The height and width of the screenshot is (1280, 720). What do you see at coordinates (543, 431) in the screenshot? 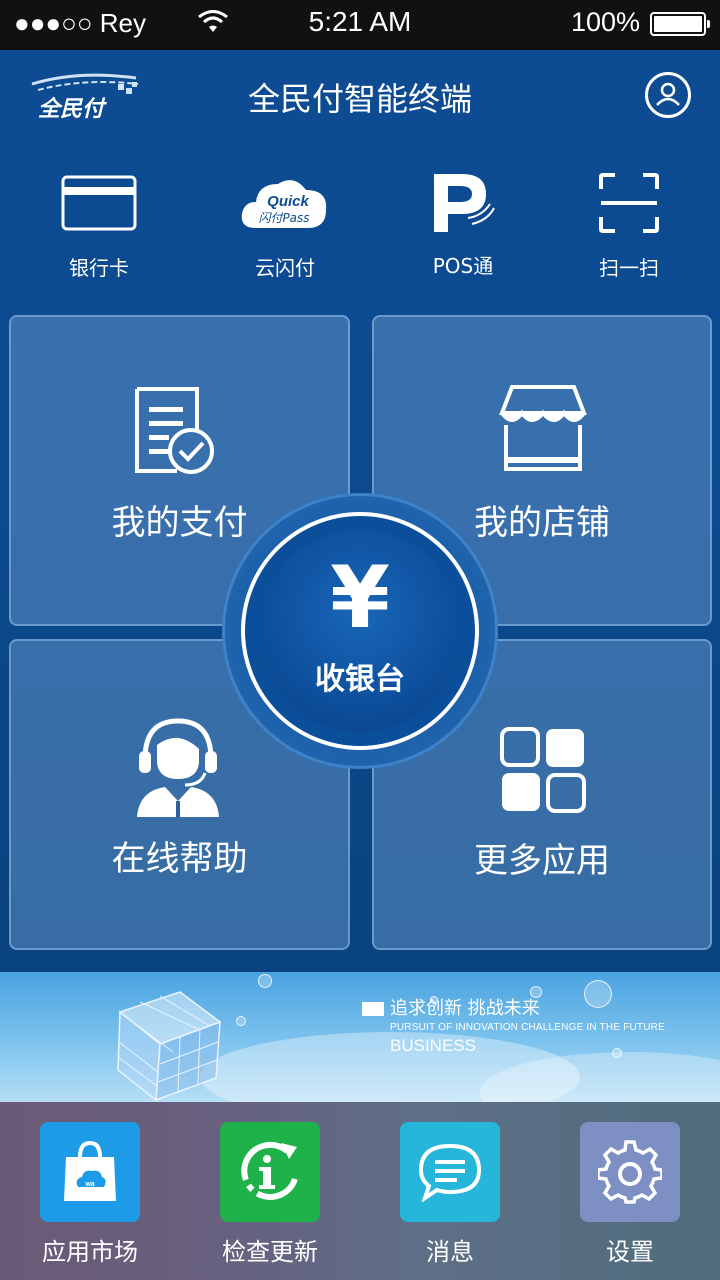
I see `store-icon` at bounding box center [543, 431].